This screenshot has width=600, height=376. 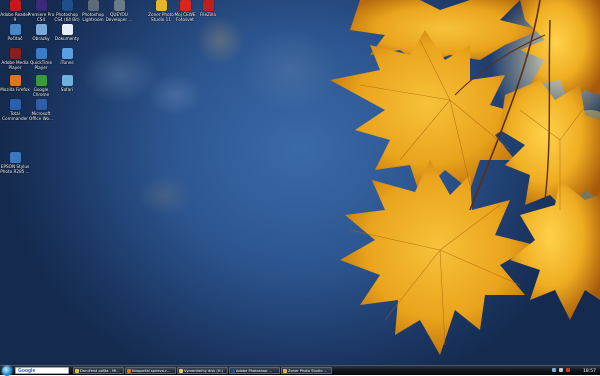 I want to click on desktop-icon-label: Safari, so click(x=67, y=89).